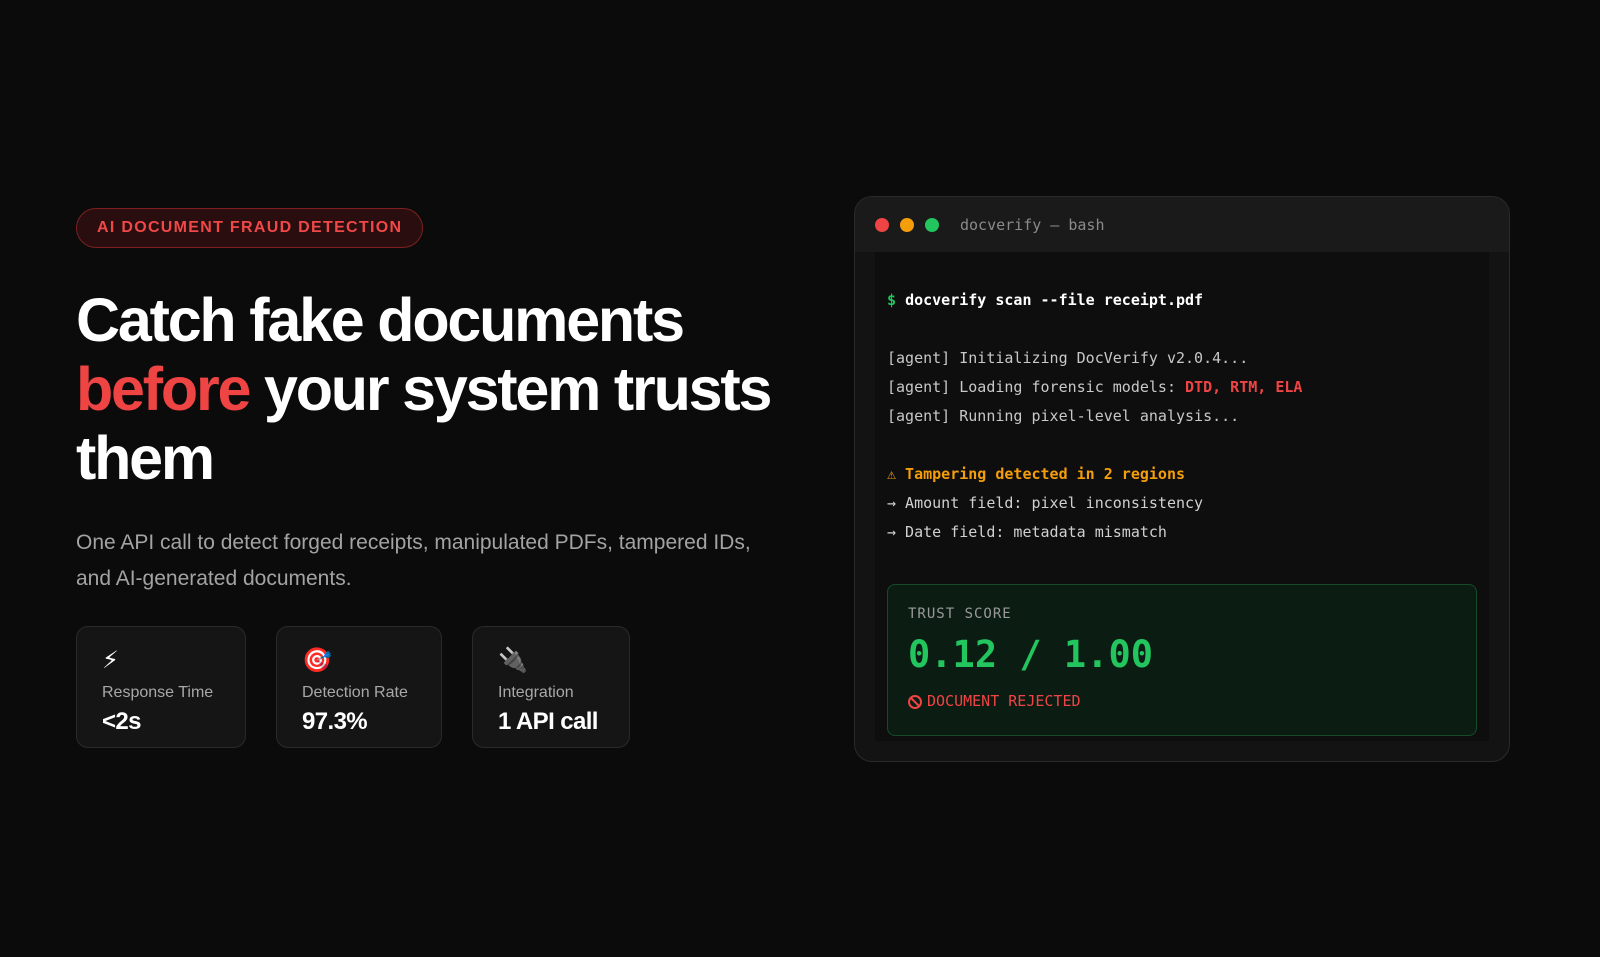 This screenshot has width=1600, height=957. I want to click on stat-card-integration: 🔌 Integration 1 API call, so click(551, 687).